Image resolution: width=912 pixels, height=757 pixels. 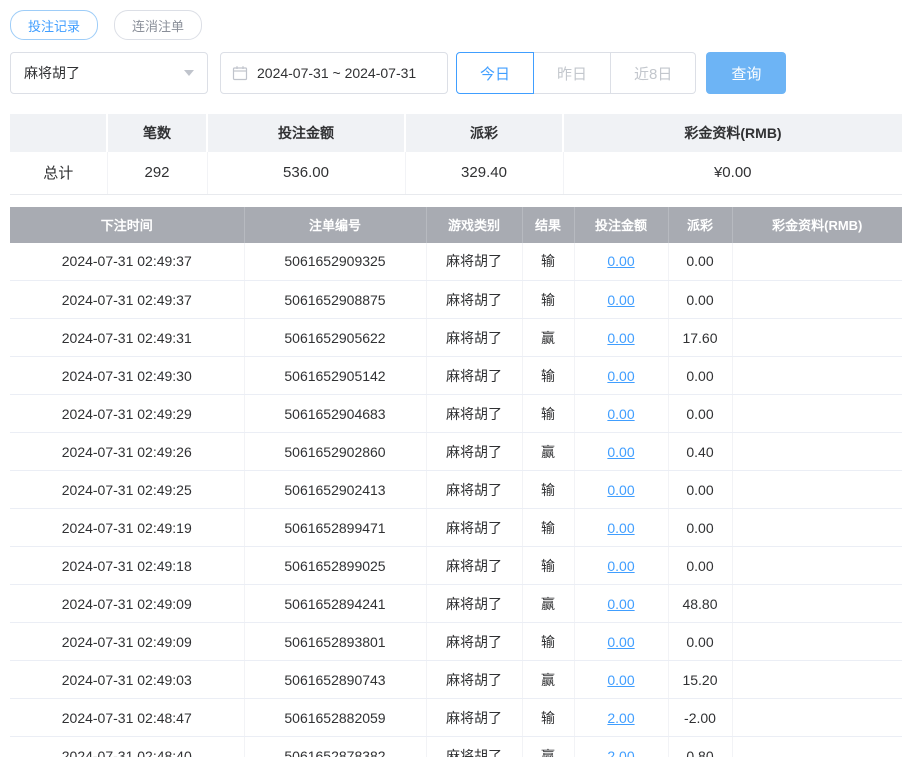 I want to click on summary-header-row: 笔数 投注金额 派彩 彩金资料(RMB), so click(x=456, y=133).